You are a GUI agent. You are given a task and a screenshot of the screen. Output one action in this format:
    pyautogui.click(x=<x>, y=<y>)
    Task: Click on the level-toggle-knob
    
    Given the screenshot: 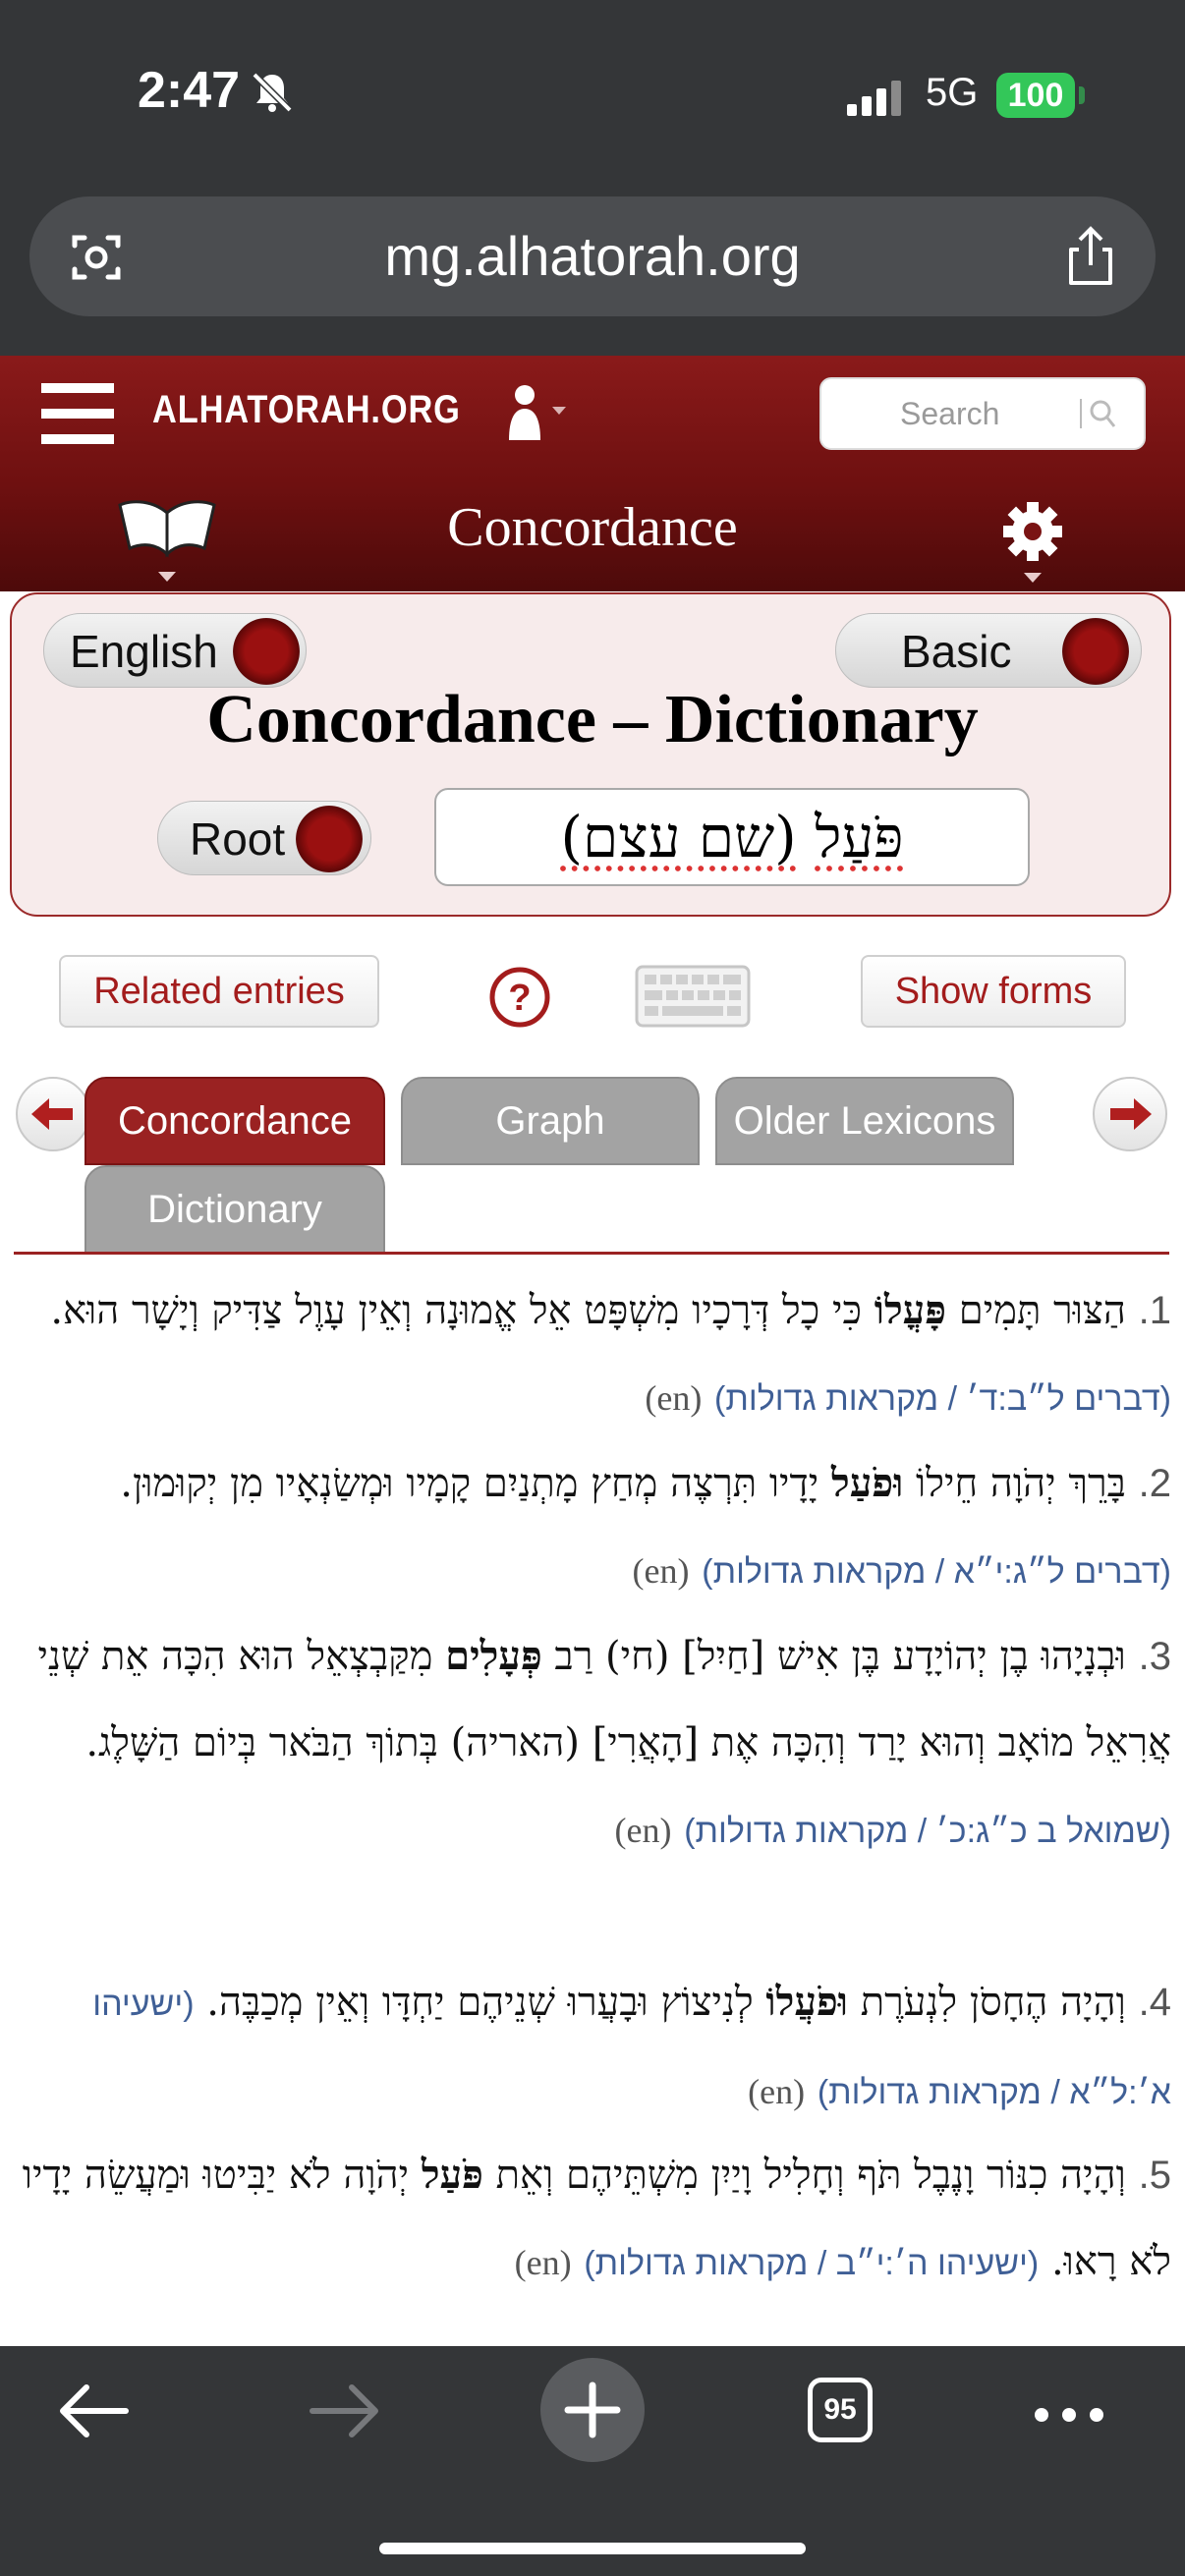 What is the action you would take?
    pyautogui.click(x=1096, y=651)
    